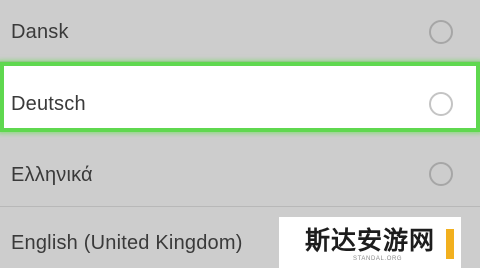 Image resolution: width=480 pixels, height=268 pixels. I want to click on watermark-subtext: STANDAL.ORG, so click(378, 259).